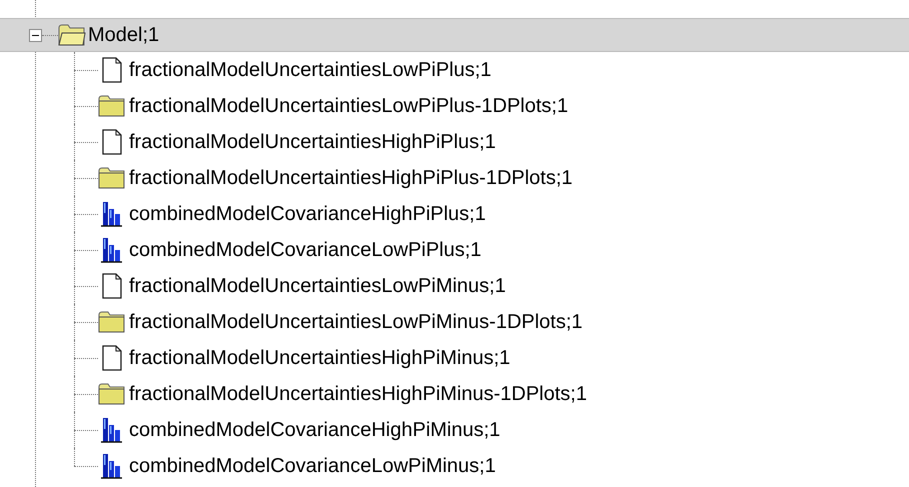 The height and width of the screenshot is (487, 909). I want to click on item-label: fractionalModelUncertaintiesHighPiMinus-1DPlots;1, so click(358, 394).